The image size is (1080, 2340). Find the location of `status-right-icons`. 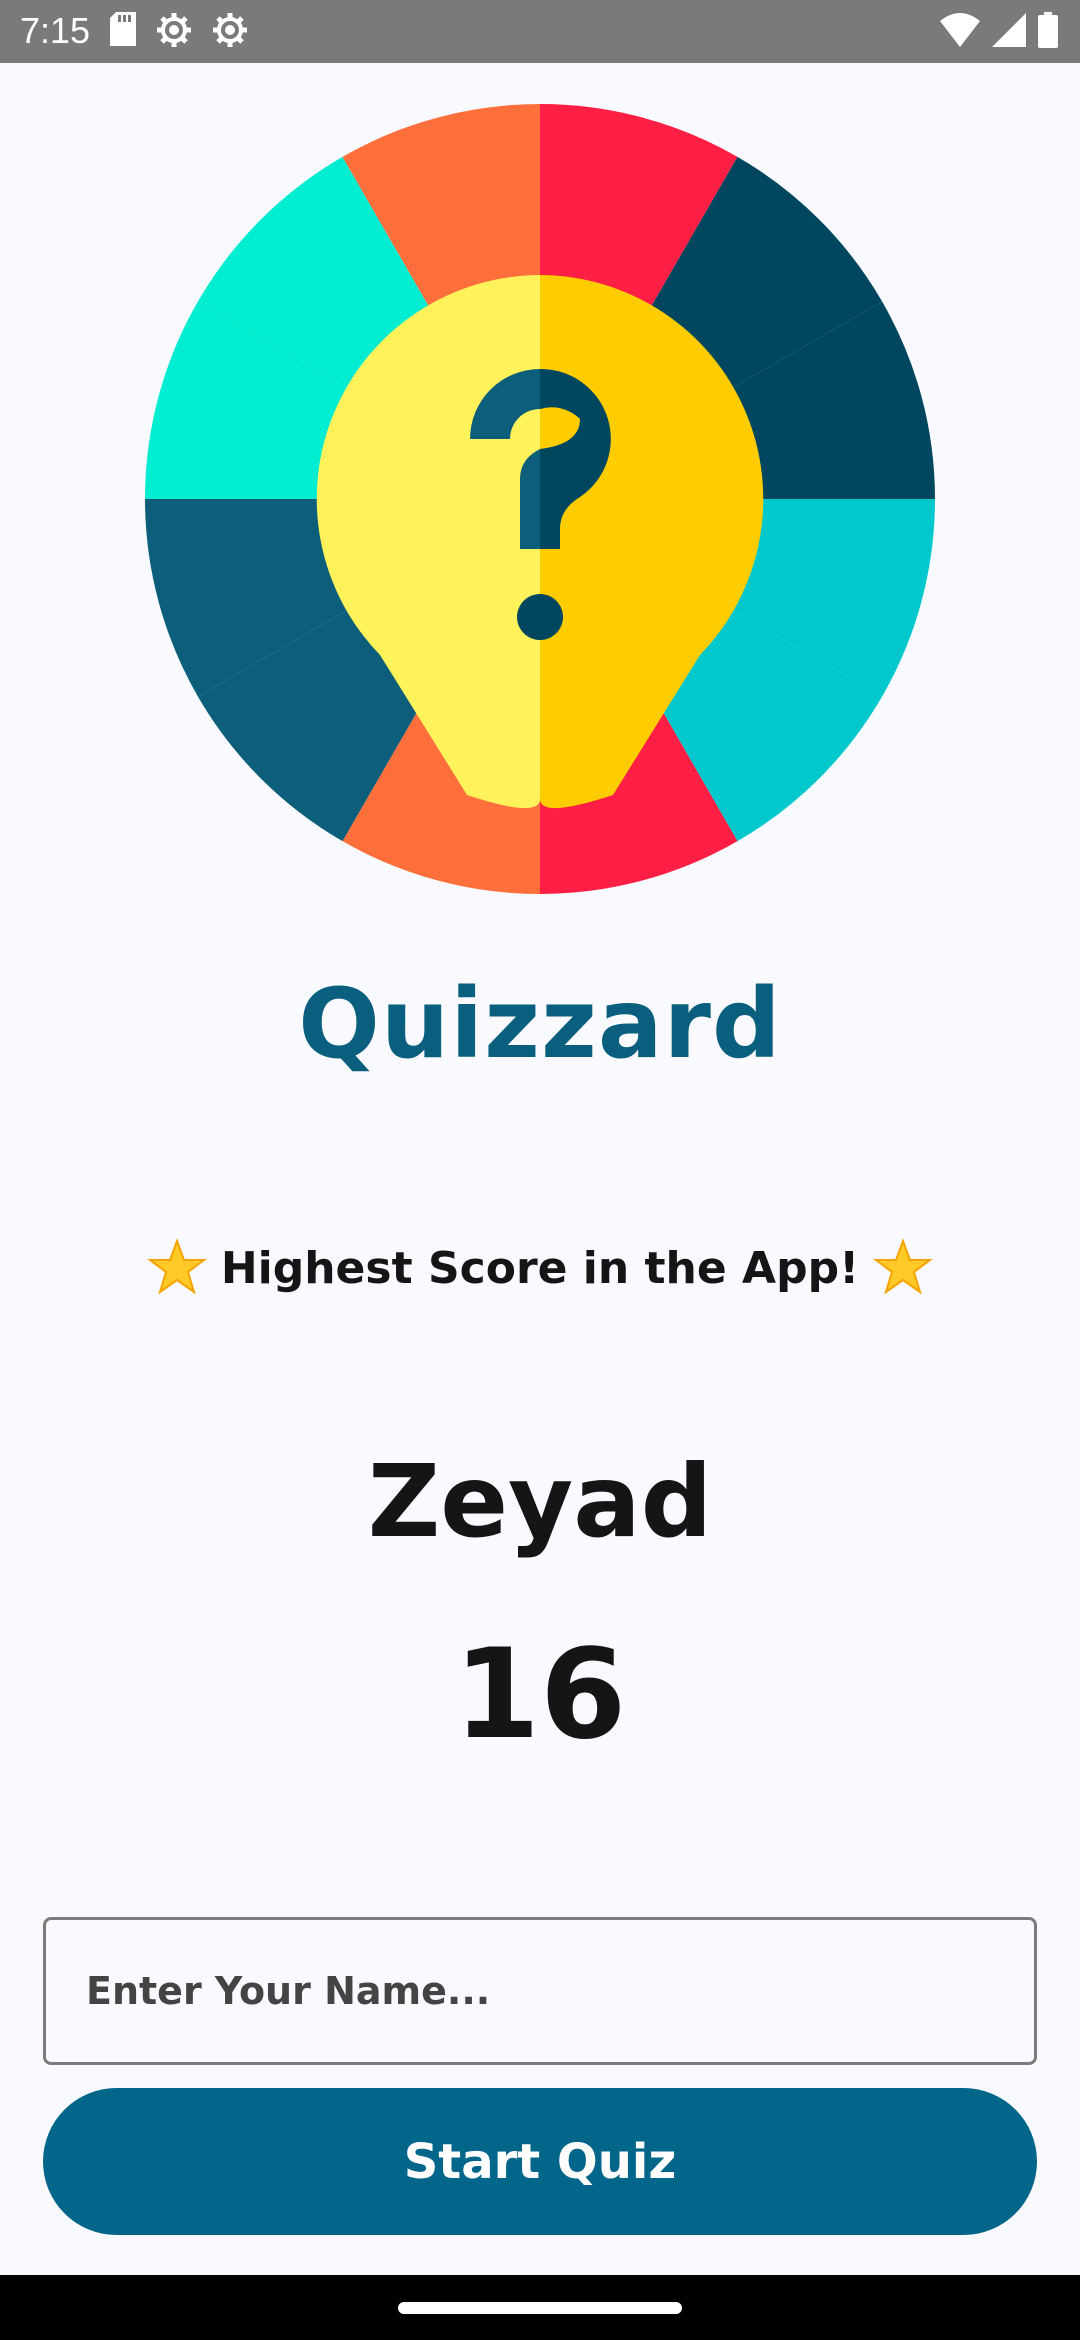

status-right-icons is located at coordinates (999, 32).